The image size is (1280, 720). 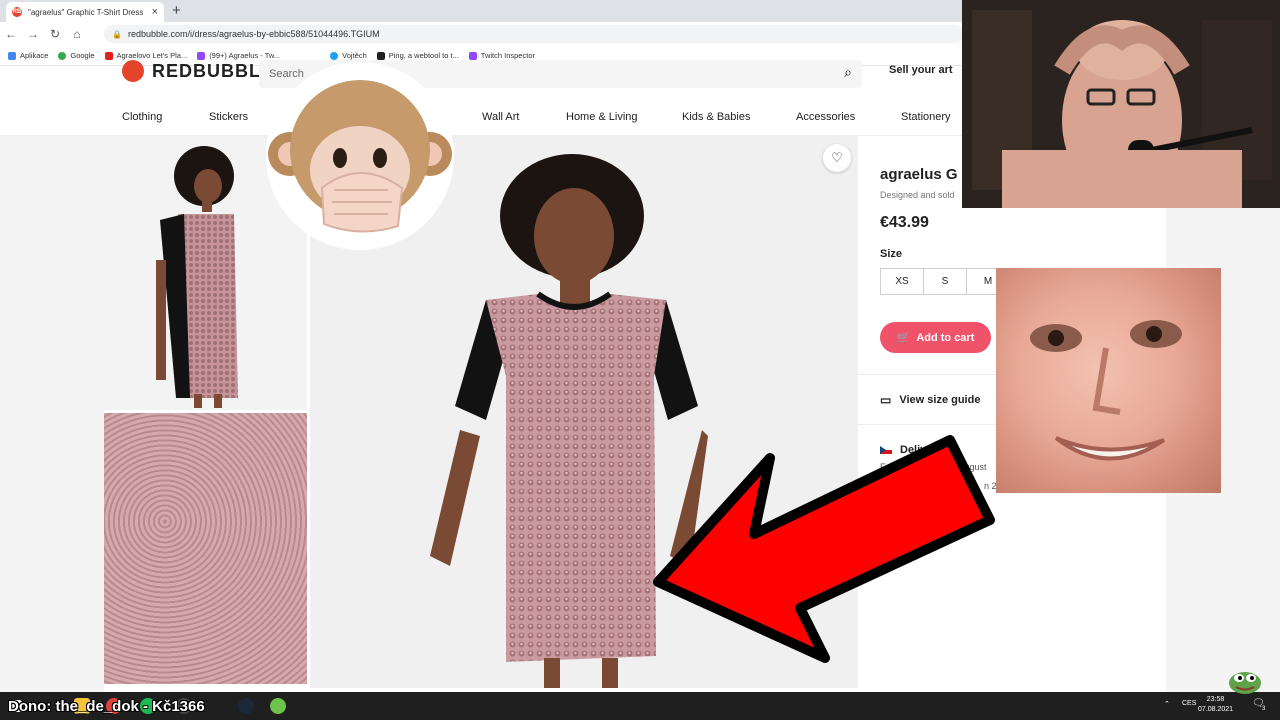 What do you see at coordinates (77, 34) in the screenshot?
I see `home-icon: ⌂` at bounding box center [77, 34].